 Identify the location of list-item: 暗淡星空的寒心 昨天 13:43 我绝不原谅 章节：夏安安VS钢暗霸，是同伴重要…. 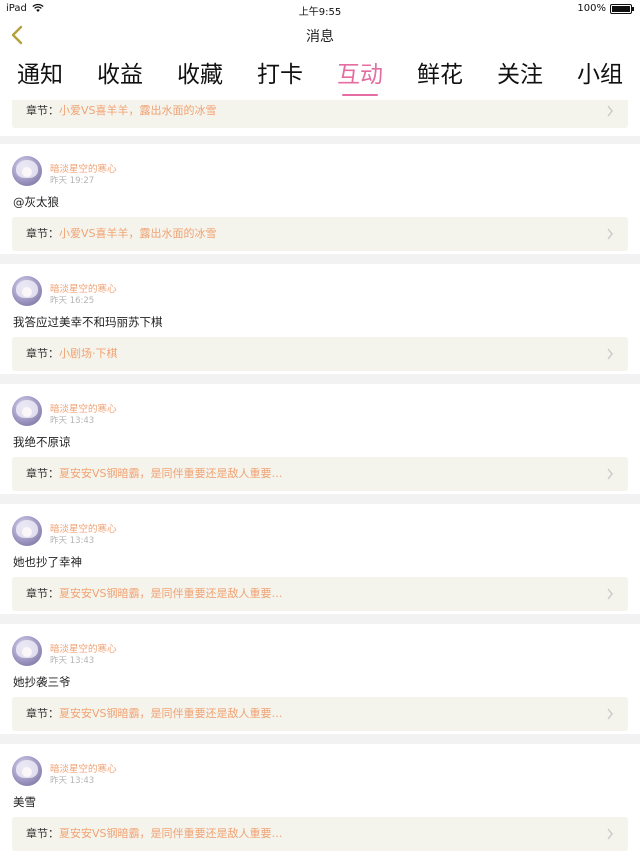
(320, 439).